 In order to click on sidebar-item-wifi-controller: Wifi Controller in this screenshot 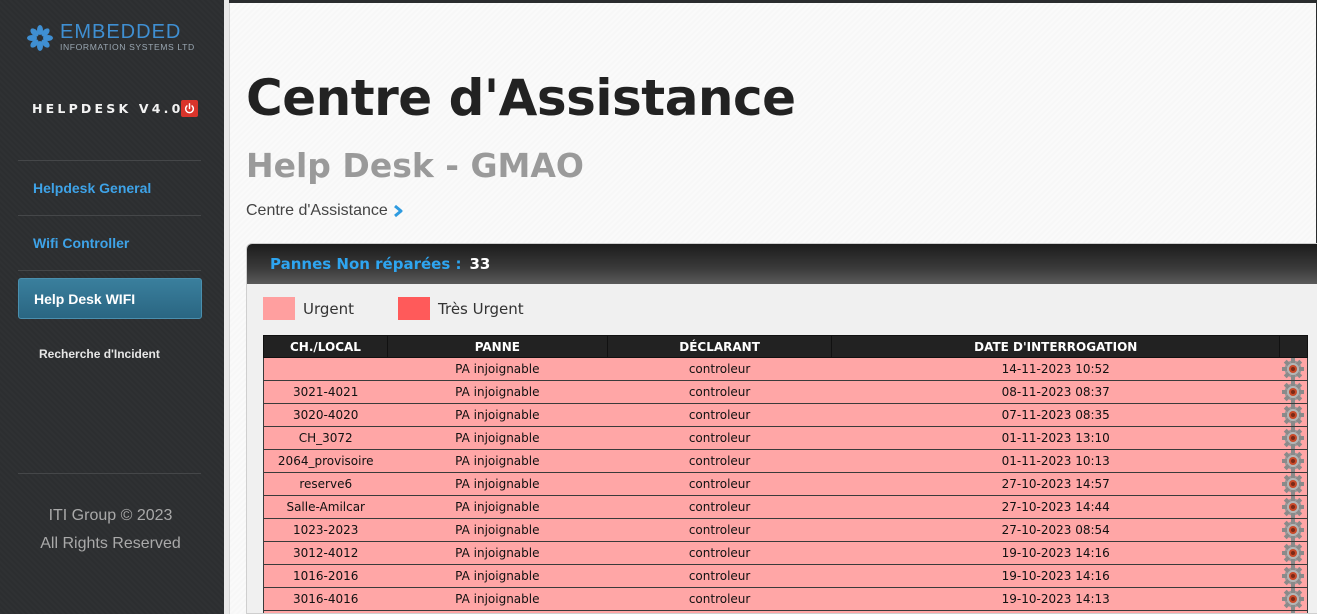, I will do `click(110, 243)`.